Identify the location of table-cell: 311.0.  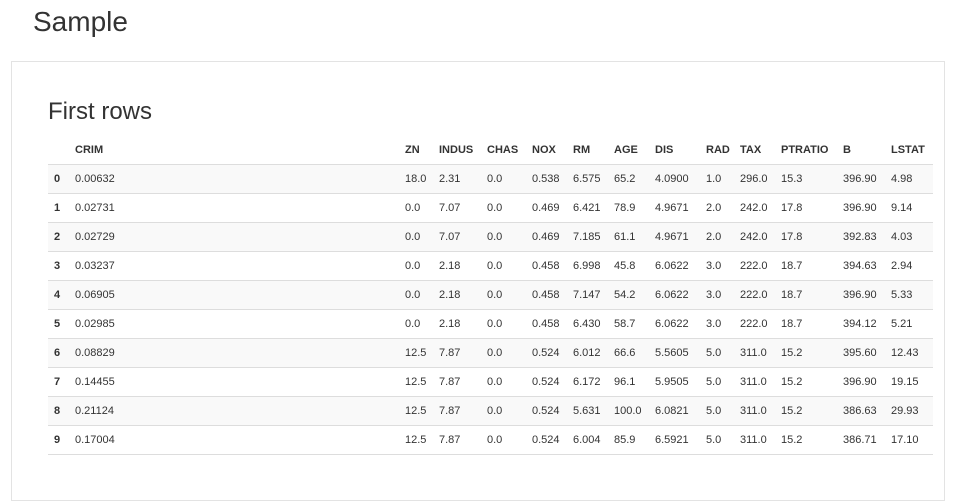
(758, 440).